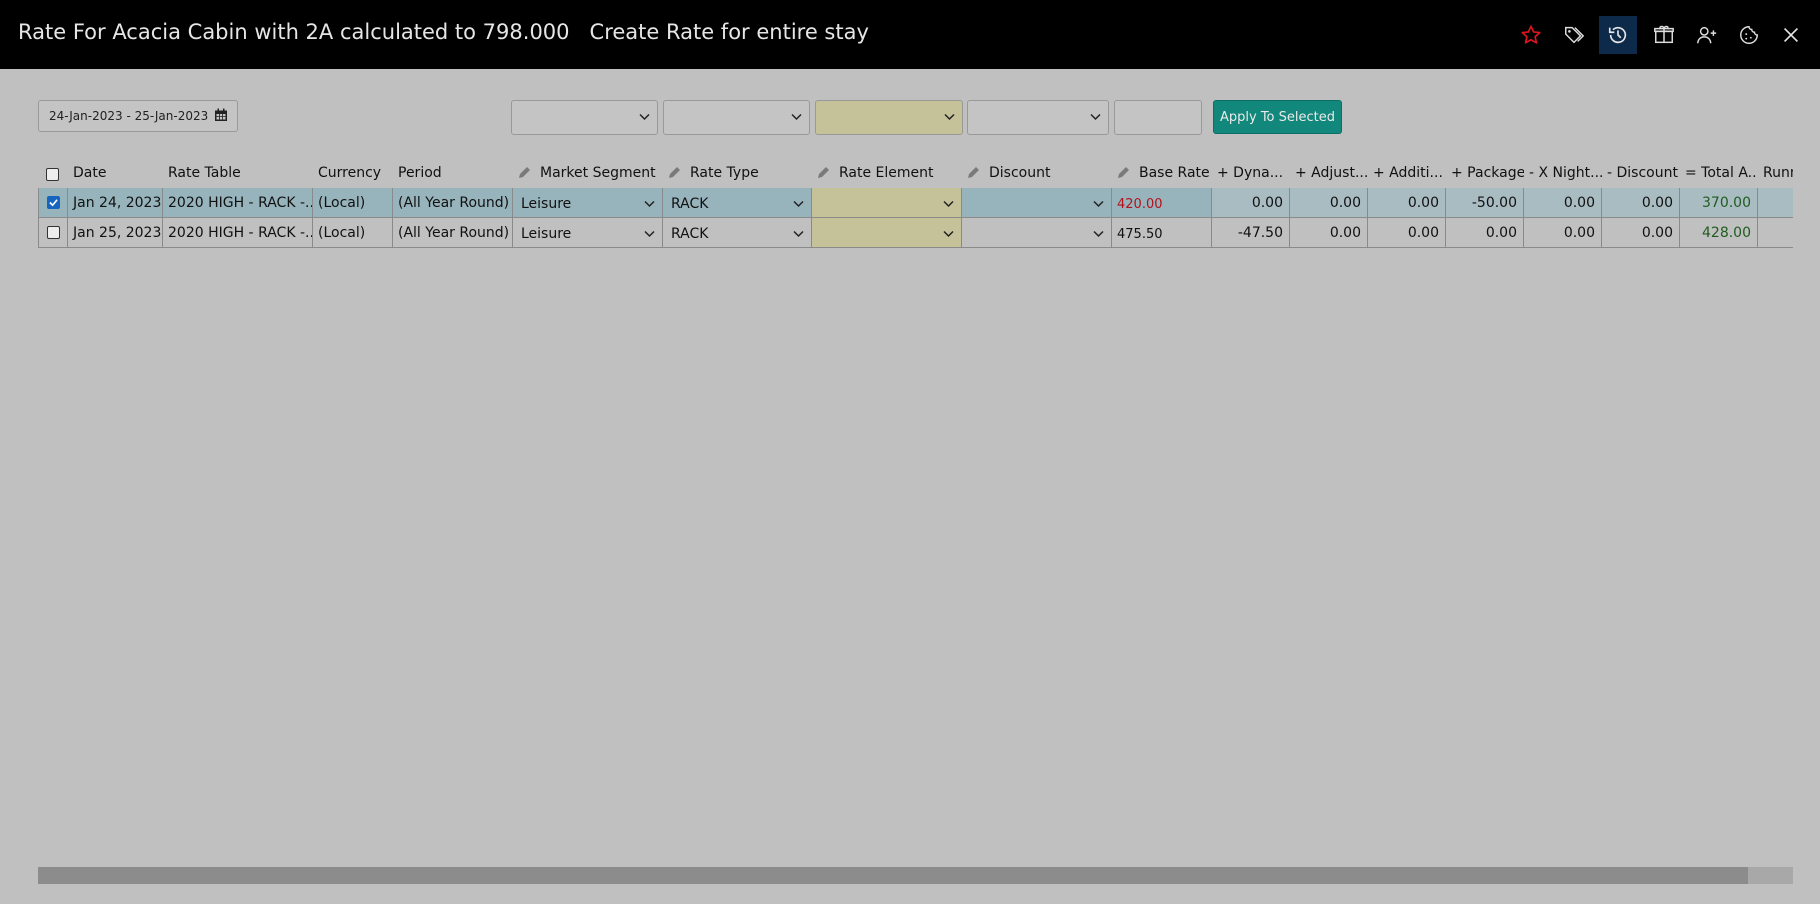 The height and width of the screenshot is (904, 1820). I want to click on col-rate-type: Rate Type, so click(737, 175).